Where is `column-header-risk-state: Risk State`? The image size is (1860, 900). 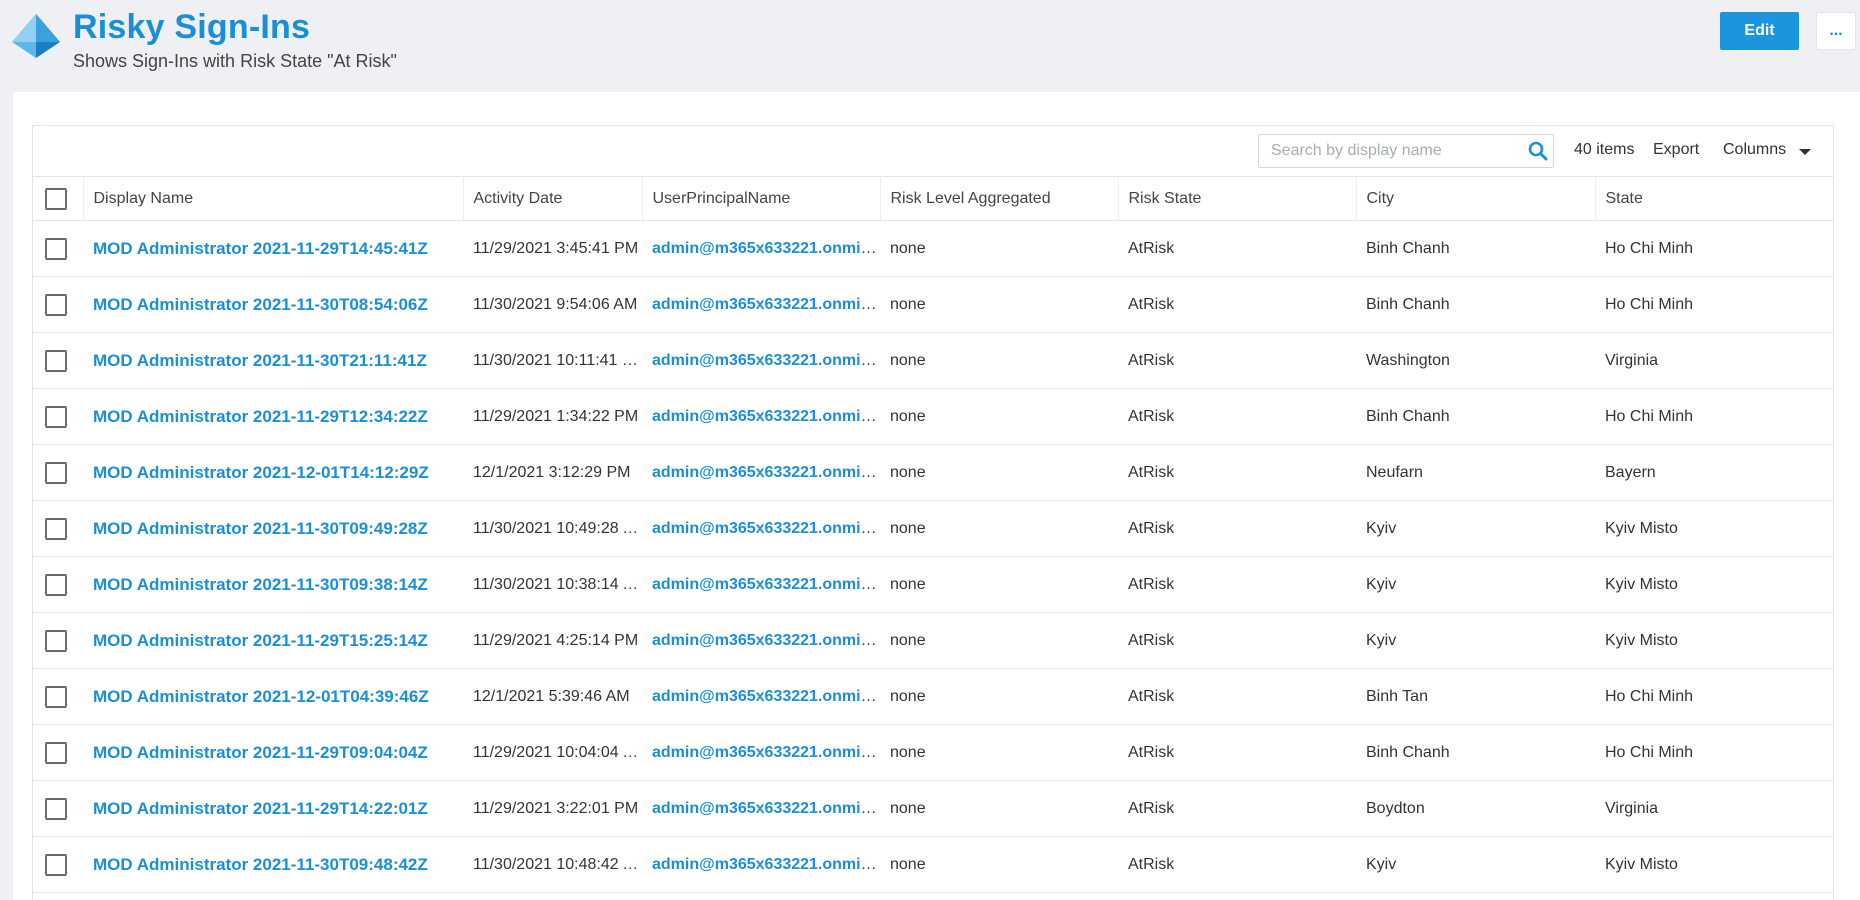 column-header-risk-state: Risk State is located at coordinates (1237, 198).